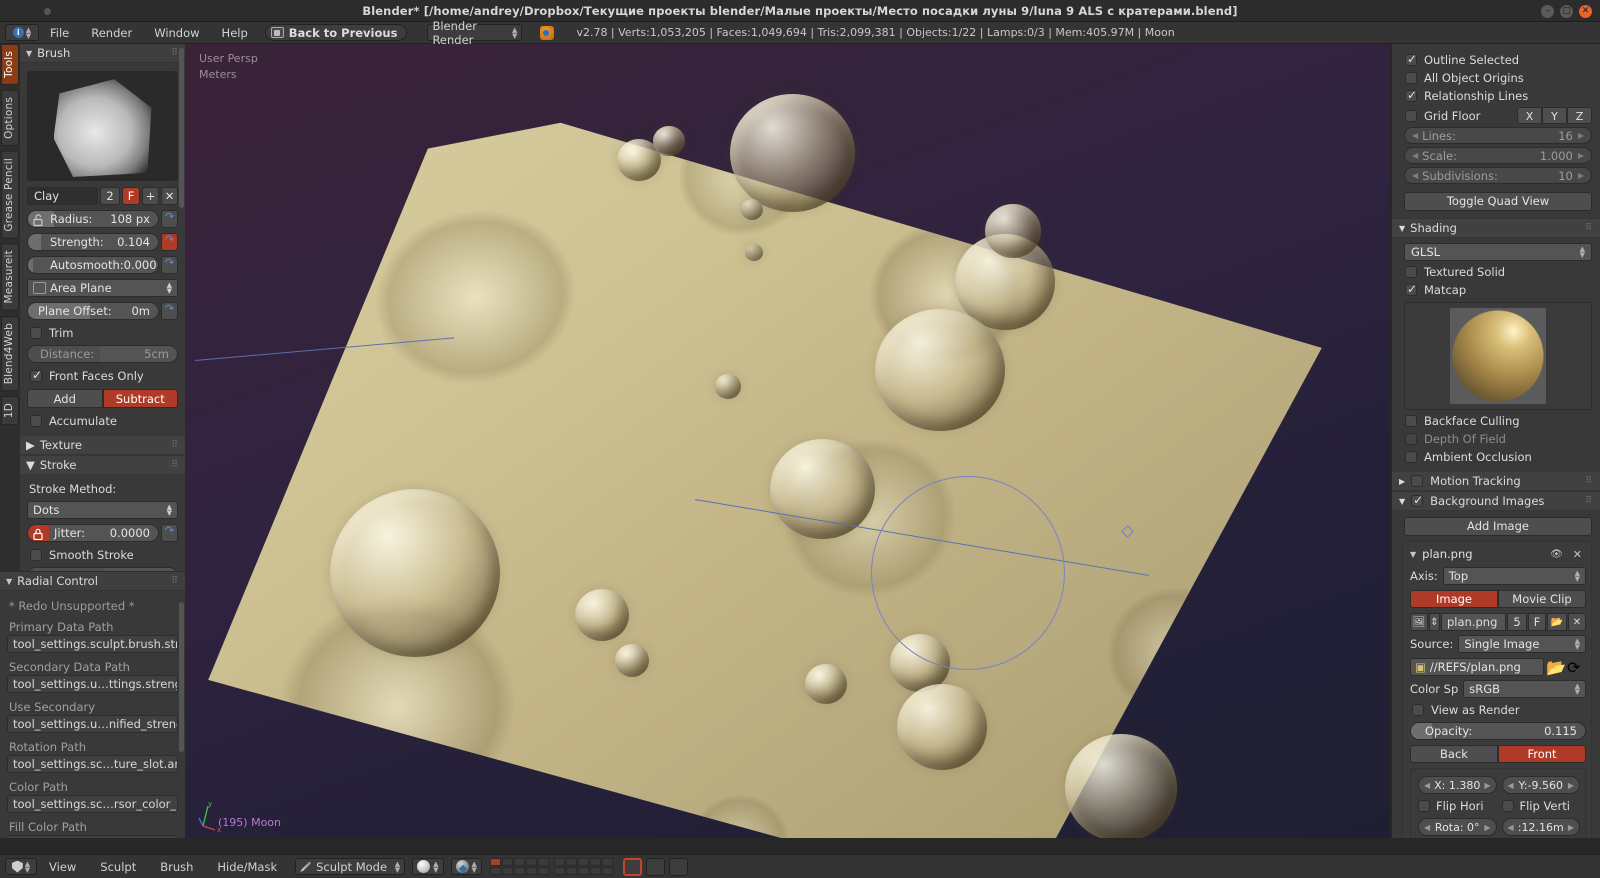 This screenshot has height=878, width=1600. Describe the element at coordinates (169, 219) in the screenshot. I see `radius-pressure-toggle` at that location.